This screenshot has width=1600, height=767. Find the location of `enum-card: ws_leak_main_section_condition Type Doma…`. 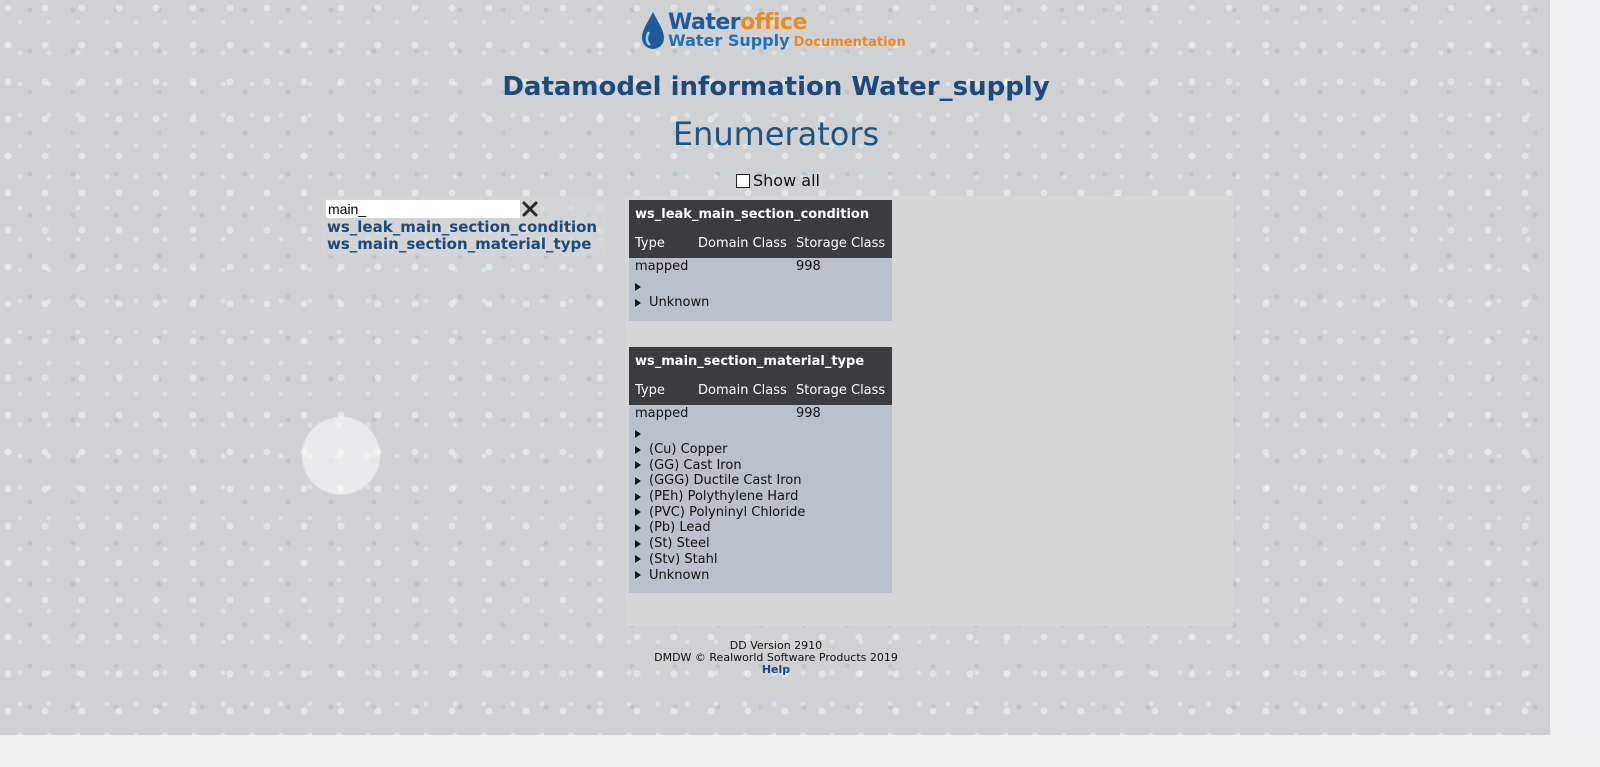

enum-card: ws_leak_main_section_condition Type Doma… is located at coordinates (760, 260).